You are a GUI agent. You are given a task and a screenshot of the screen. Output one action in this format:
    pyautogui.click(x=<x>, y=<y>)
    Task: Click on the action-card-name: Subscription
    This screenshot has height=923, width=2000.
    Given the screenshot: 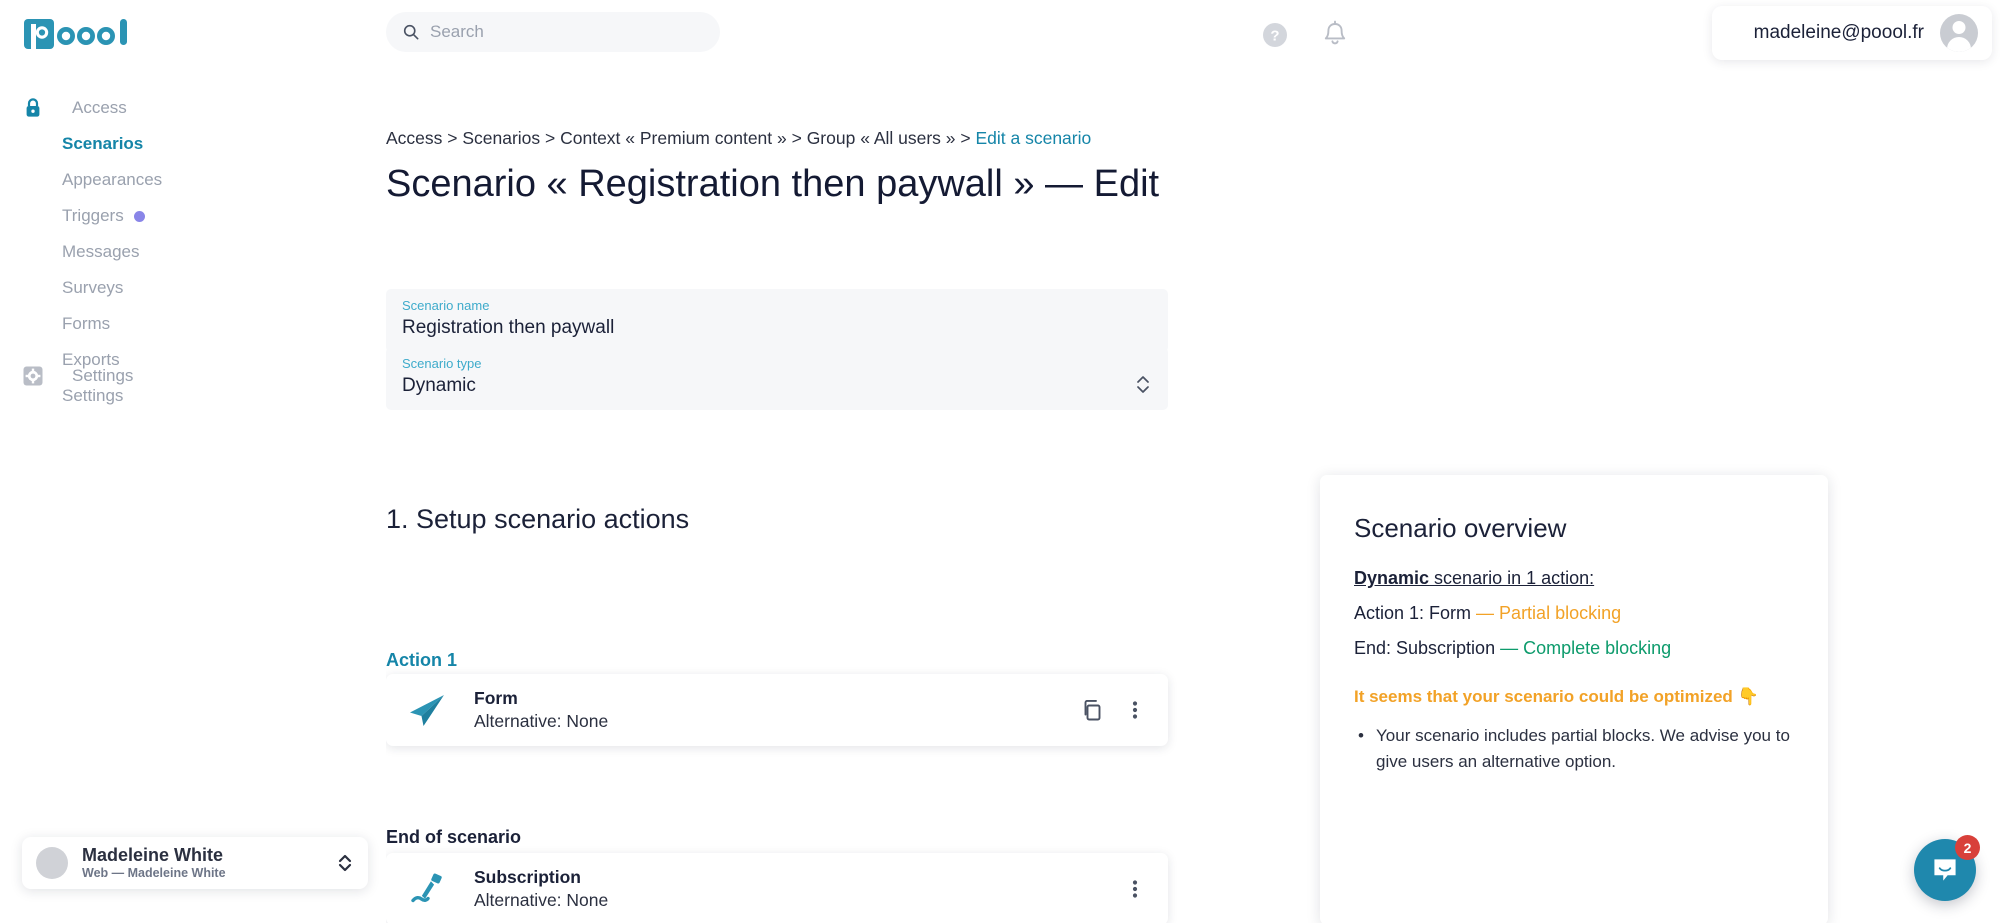 What is the action you would take?
    pyautogui.click(x=527, y=877)
    